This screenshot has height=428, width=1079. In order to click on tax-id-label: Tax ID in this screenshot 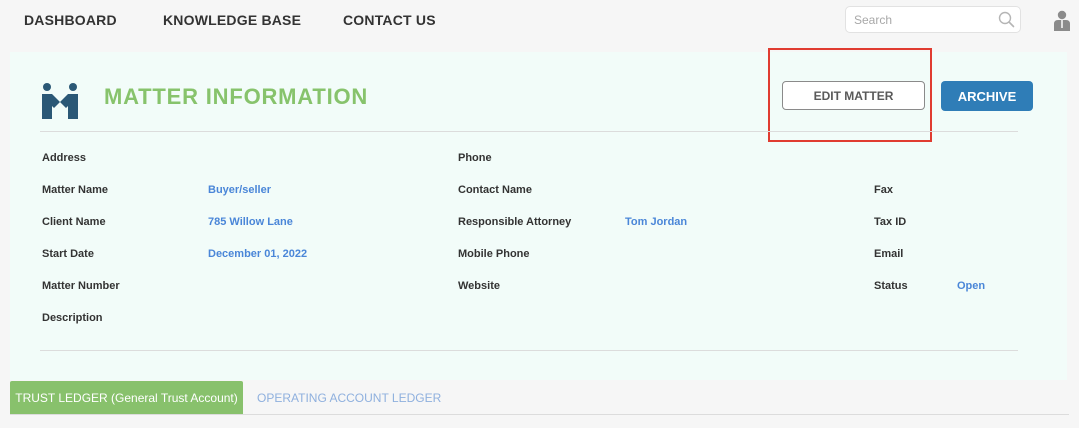, I will do `click(890, 222)`.